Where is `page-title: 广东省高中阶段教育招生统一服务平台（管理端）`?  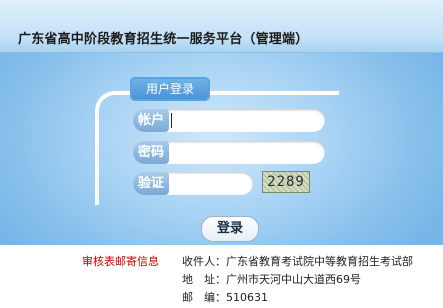 page-title: 广东省高中阶段教育招生统一服务平台（管理端） is located at coordinates (163, 39).